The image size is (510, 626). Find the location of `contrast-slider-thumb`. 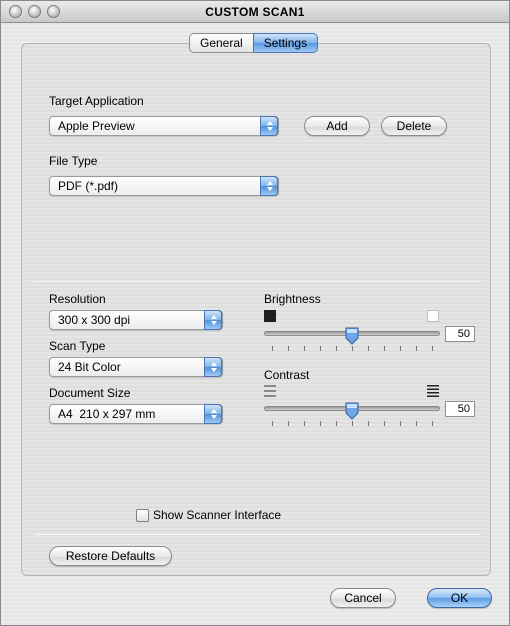

contrast-slider-thumb is located at coordinates (352, 411).